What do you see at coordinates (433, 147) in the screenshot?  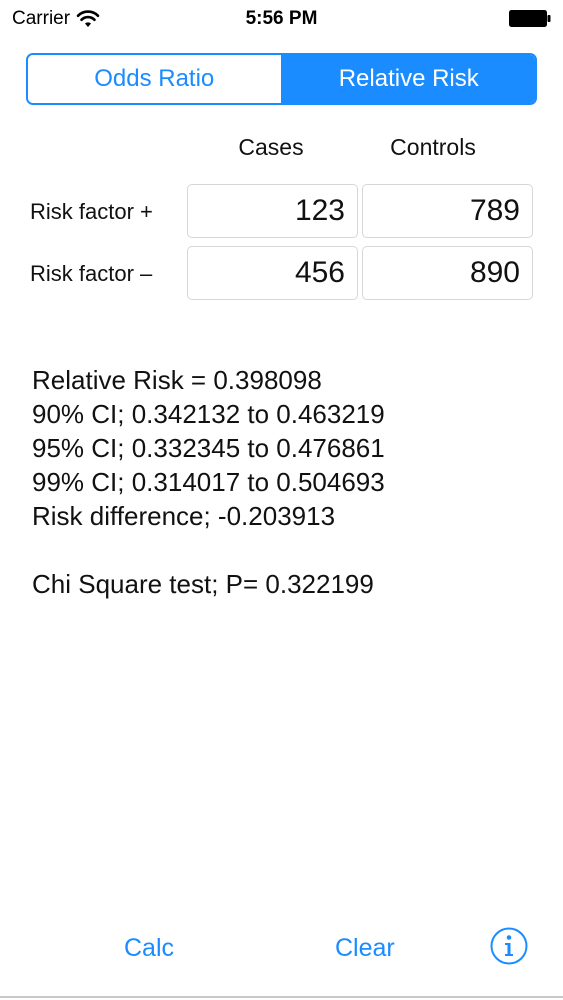 I see `column-header-controls: Controls` at bounding box center [433, 147].